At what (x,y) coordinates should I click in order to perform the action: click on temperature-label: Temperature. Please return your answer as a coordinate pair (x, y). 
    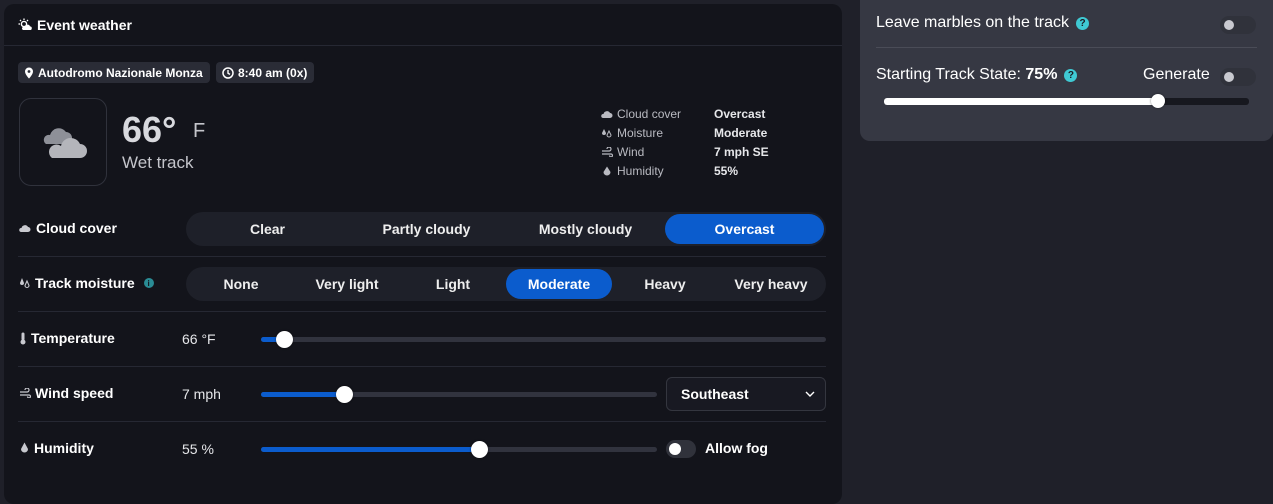
    Looking at the image, I should click on (67, 338).